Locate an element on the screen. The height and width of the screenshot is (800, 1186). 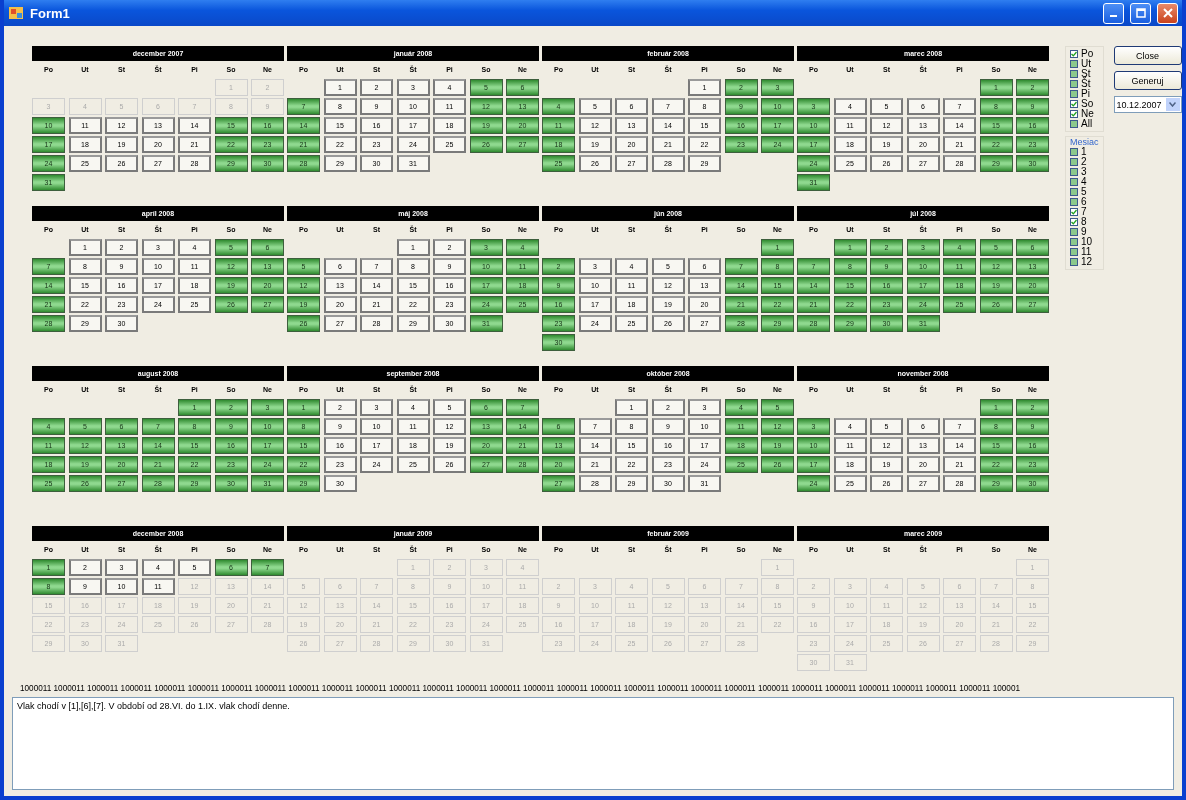
minimize-button is located at coordinates (1113, 13).